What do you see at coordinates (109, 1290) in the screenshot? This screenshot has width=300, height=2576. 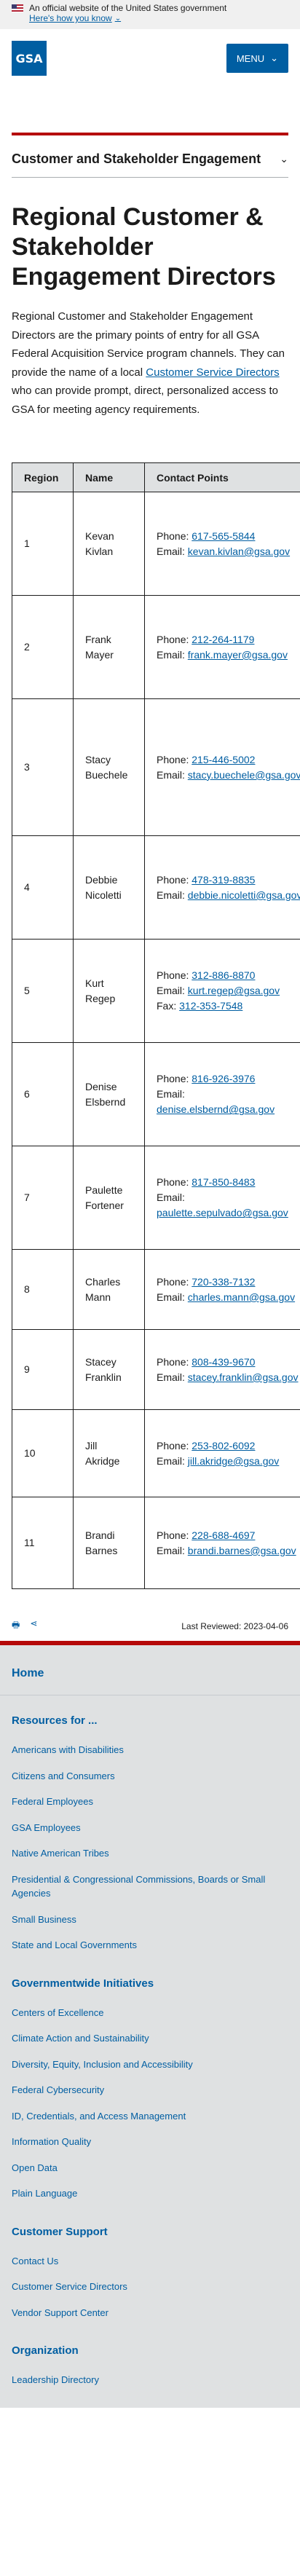 I see `name-cell: Charles Mann` at bounding box center [109, 1290].